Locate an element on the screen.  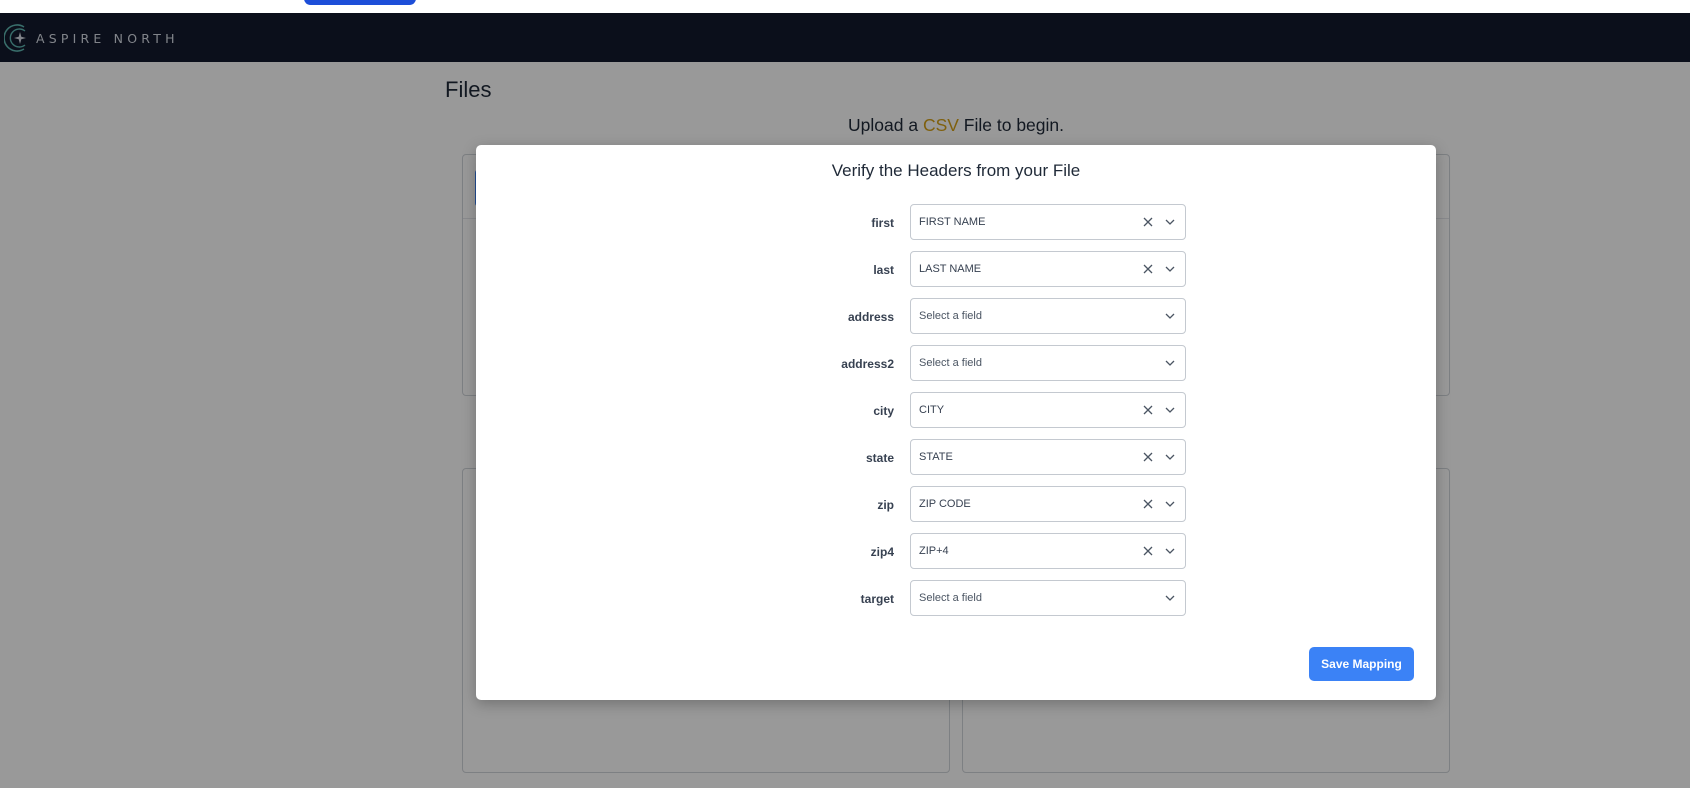
field-row-address: address Select a field is located at coordinates (956, 317).